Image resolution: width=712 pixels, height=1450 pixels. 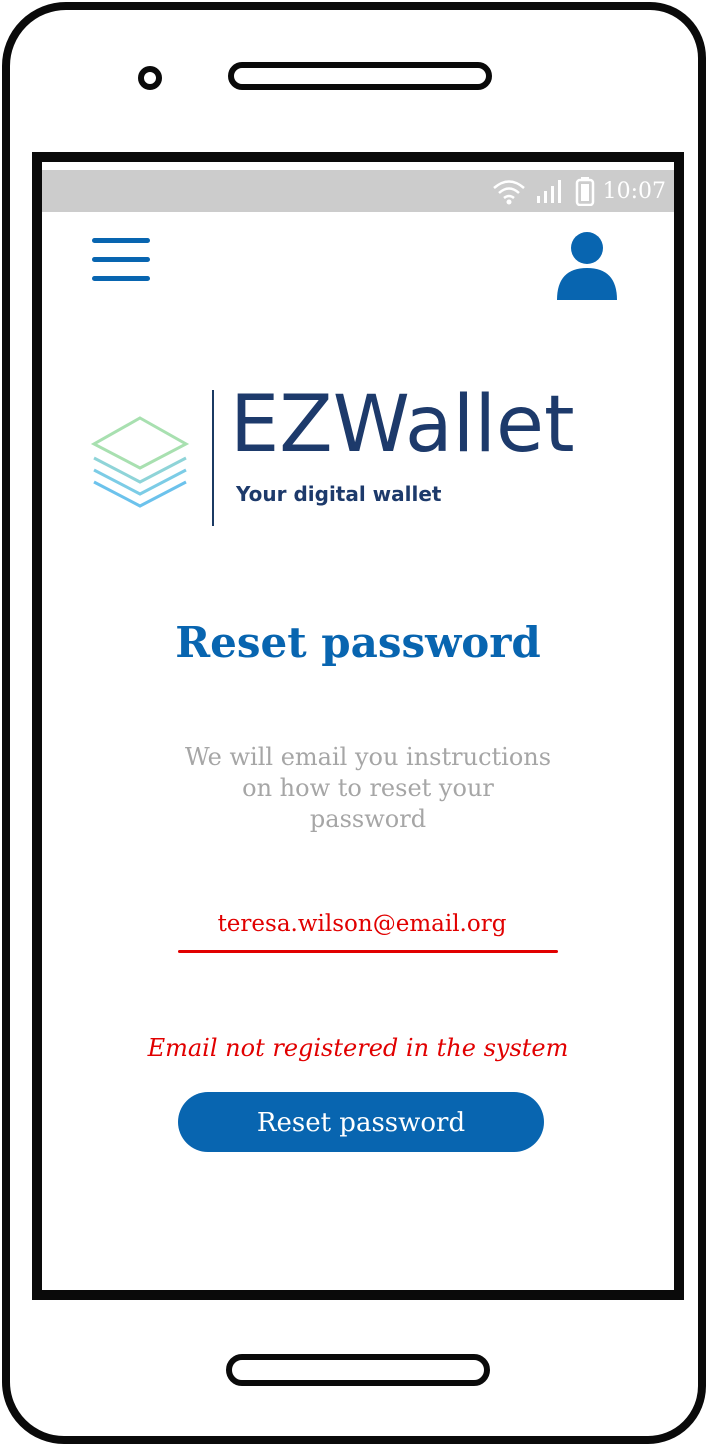 I want to click on hamburger-menu-icon, so click(x=121, y=263).